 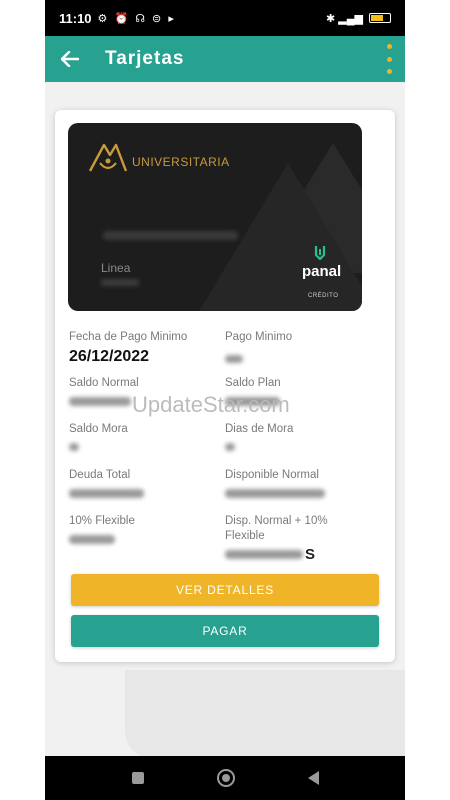 I want to click on app-bar: Tarjetas, so click(x=225, y=59).